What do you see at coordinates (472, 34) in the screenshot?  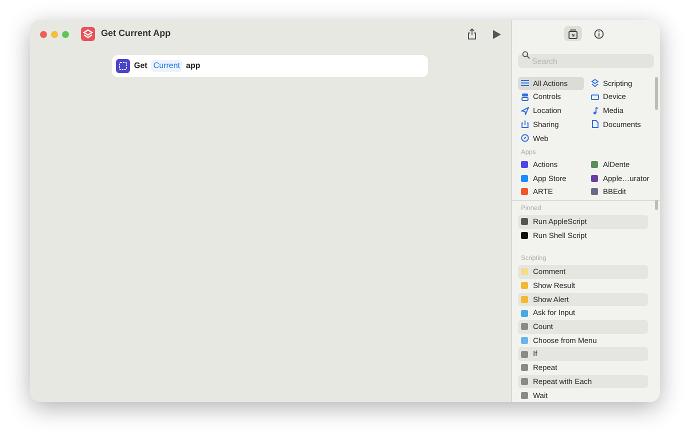 I see `share-icon` at bounding box center [472, 34].